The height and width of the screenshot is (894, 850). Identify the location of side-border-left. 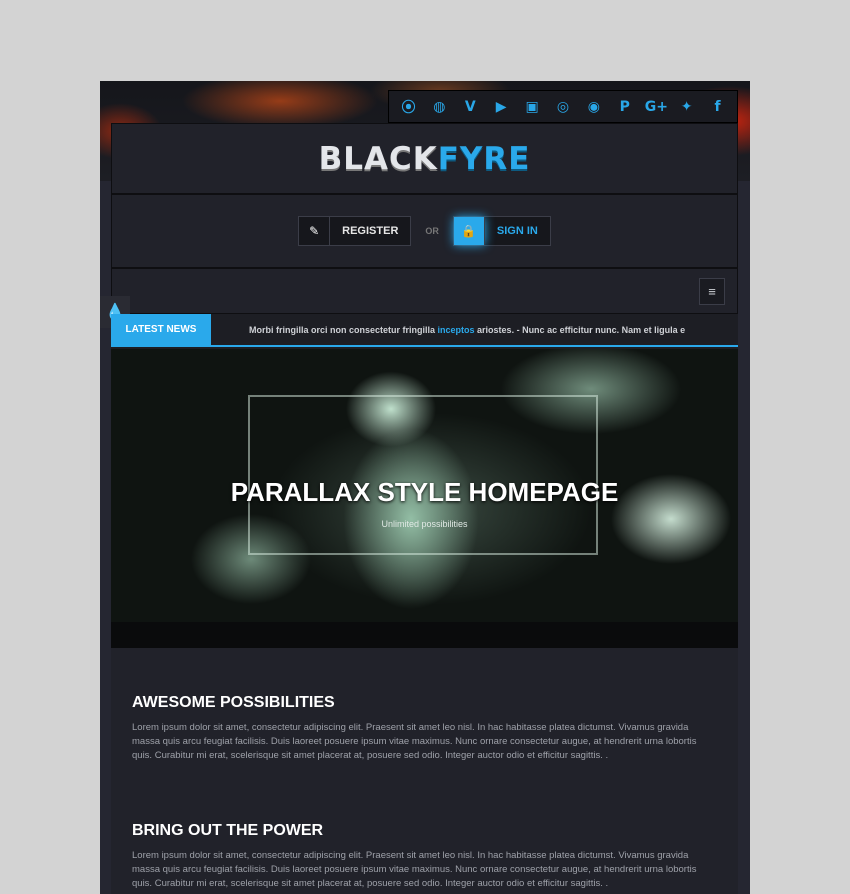
(105, 537).